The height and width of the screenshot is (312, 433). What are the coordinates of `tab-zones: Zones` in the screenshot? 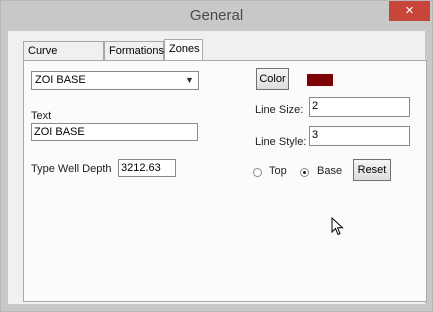 It's located at (183, 50).